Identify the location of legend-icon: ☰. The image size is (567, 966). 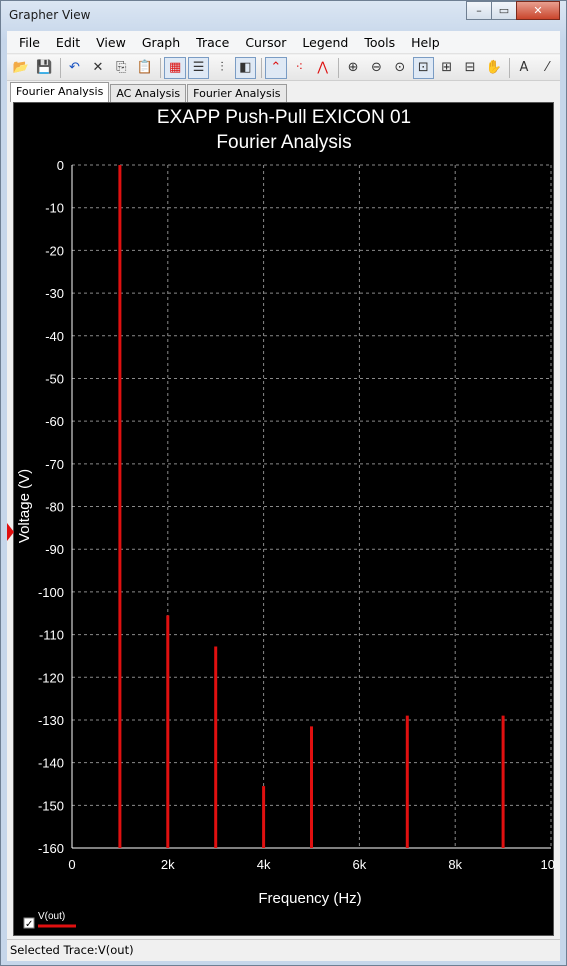
(198, 67).